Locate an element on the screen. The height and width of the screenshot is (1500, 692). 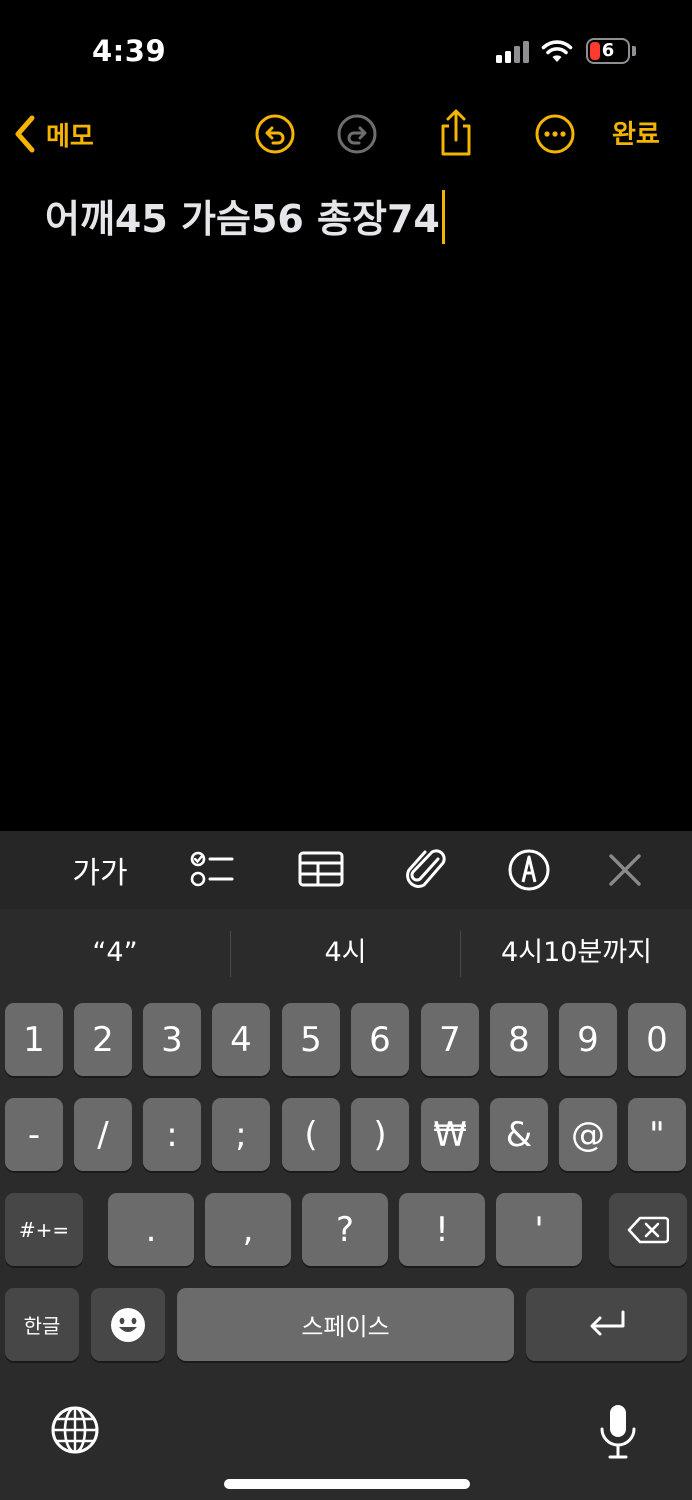
key-label: , is located at coordinates (248, 1229).